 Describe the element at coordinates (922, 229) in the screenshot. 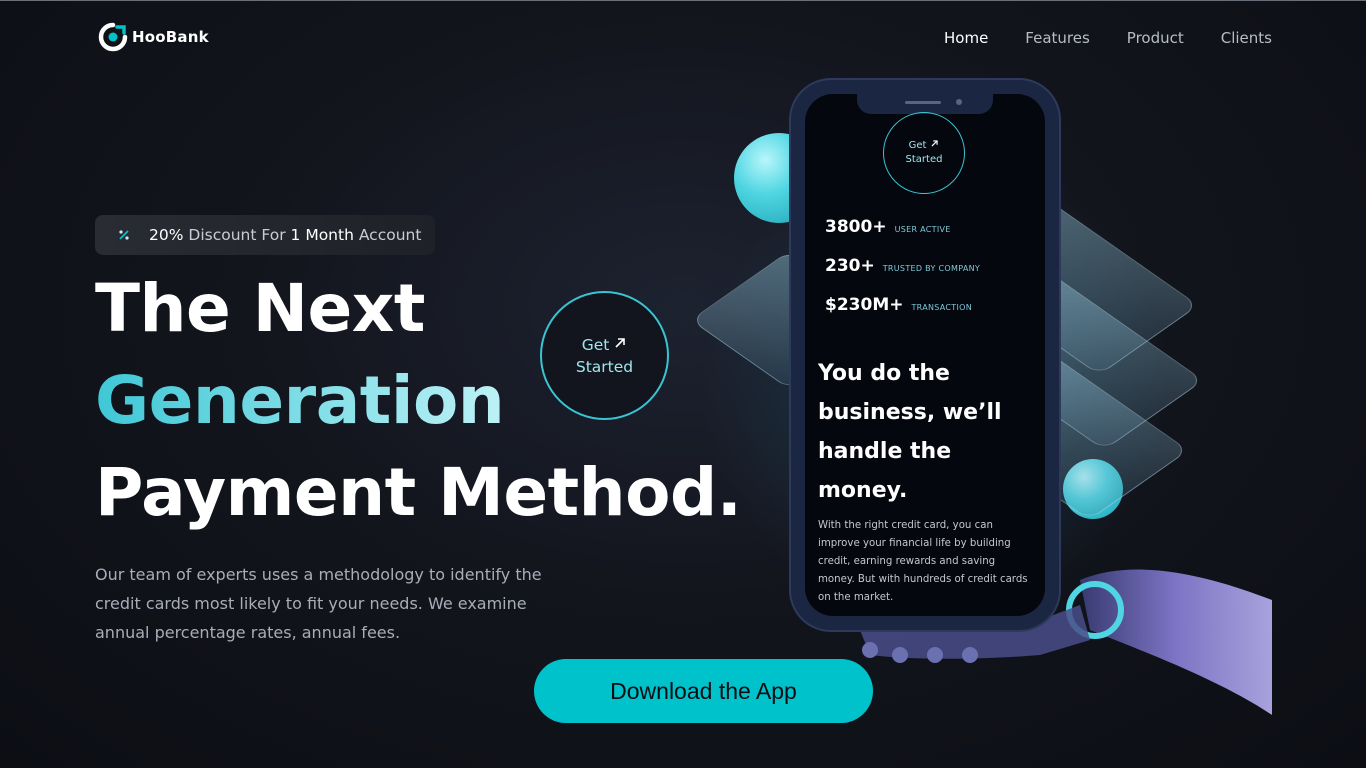

I see `stat-label: USER ACTIVE` at that location.